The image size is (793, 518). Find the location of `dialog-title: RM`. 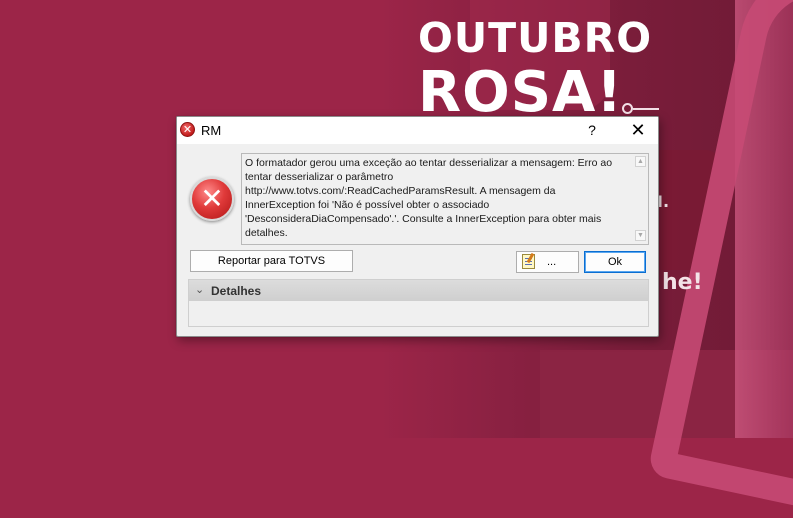

dialog-title: RM is located at coordinates (211, 130).